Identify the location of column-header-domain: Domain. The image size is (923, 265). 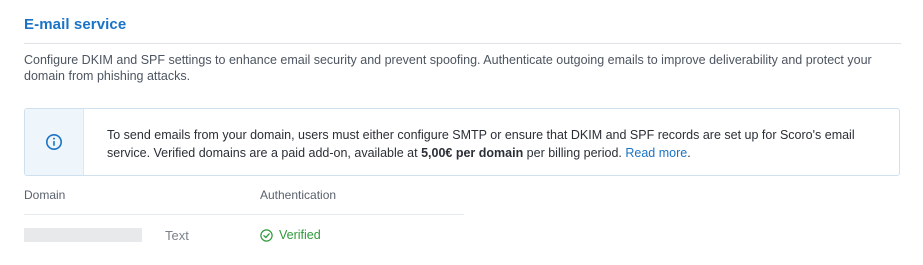
(45, 195).